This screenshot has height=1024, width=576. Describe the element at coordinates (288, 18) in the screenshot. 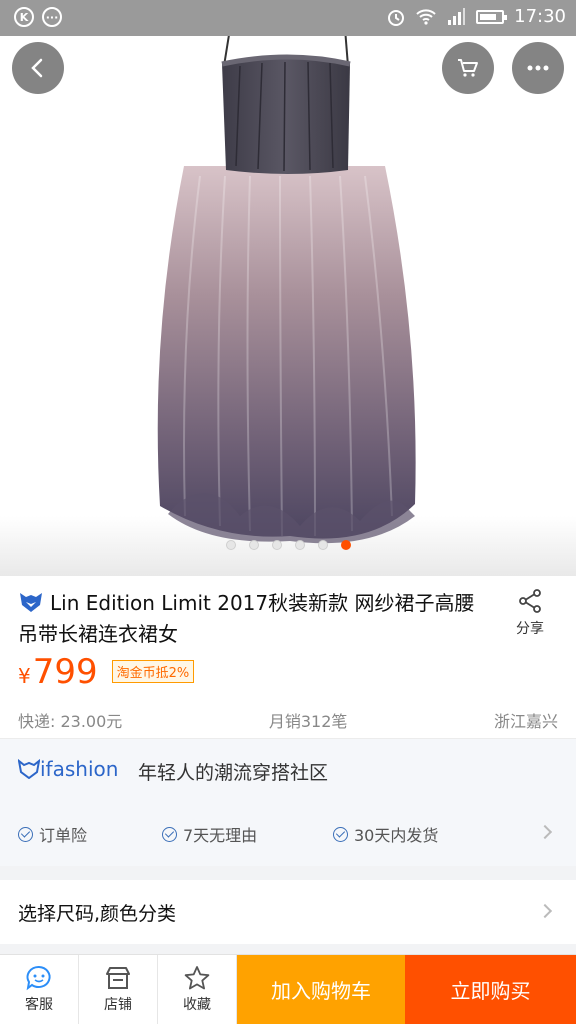

I see `status-bar: K ··· 17:30` at that location.